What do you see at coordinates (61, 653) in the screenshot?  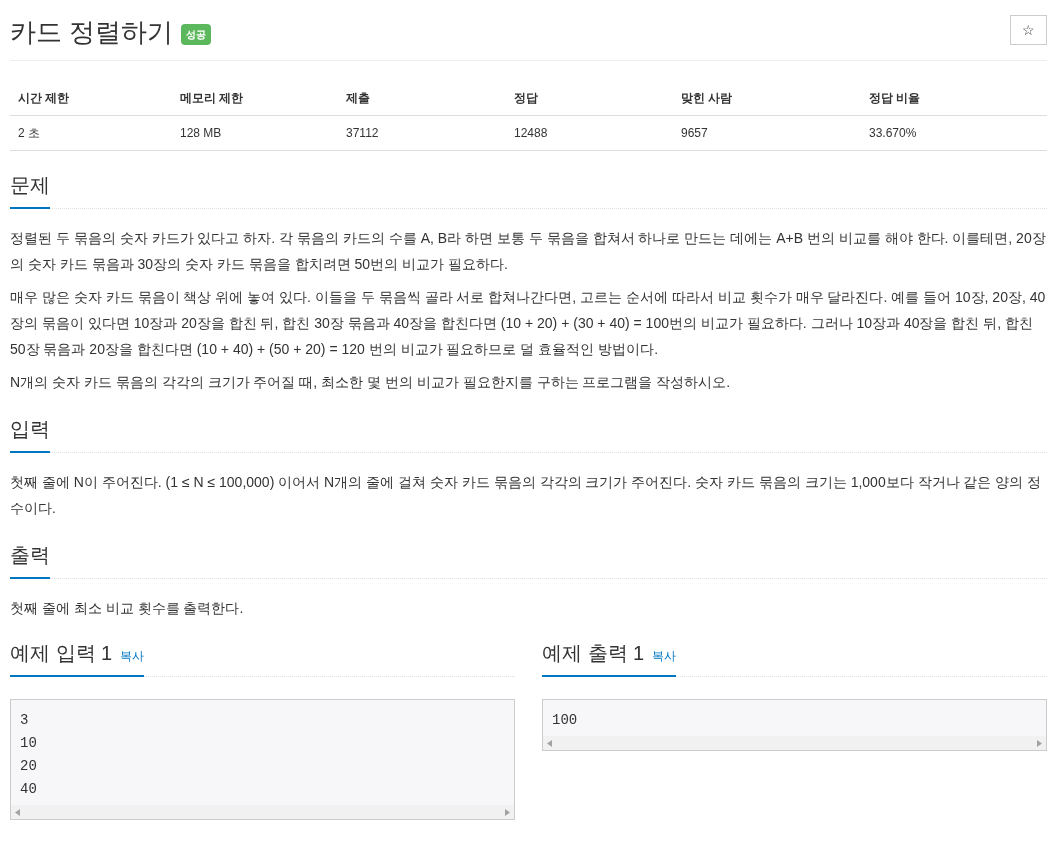 I see `section-heading: 예제 입력 1` at bounding box center [61, 653].